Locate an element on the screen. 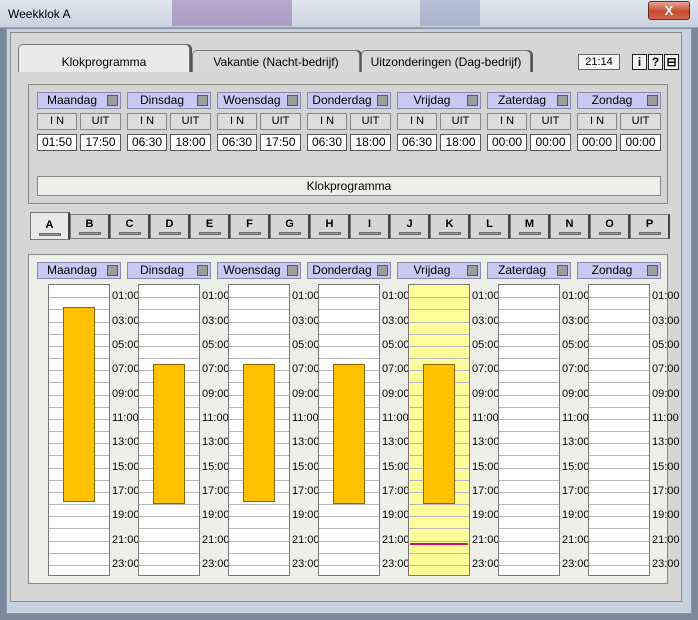 The width and height of the screenshot is (698, 620). hour-label: 01:00 is located at coordinates (216, 296).